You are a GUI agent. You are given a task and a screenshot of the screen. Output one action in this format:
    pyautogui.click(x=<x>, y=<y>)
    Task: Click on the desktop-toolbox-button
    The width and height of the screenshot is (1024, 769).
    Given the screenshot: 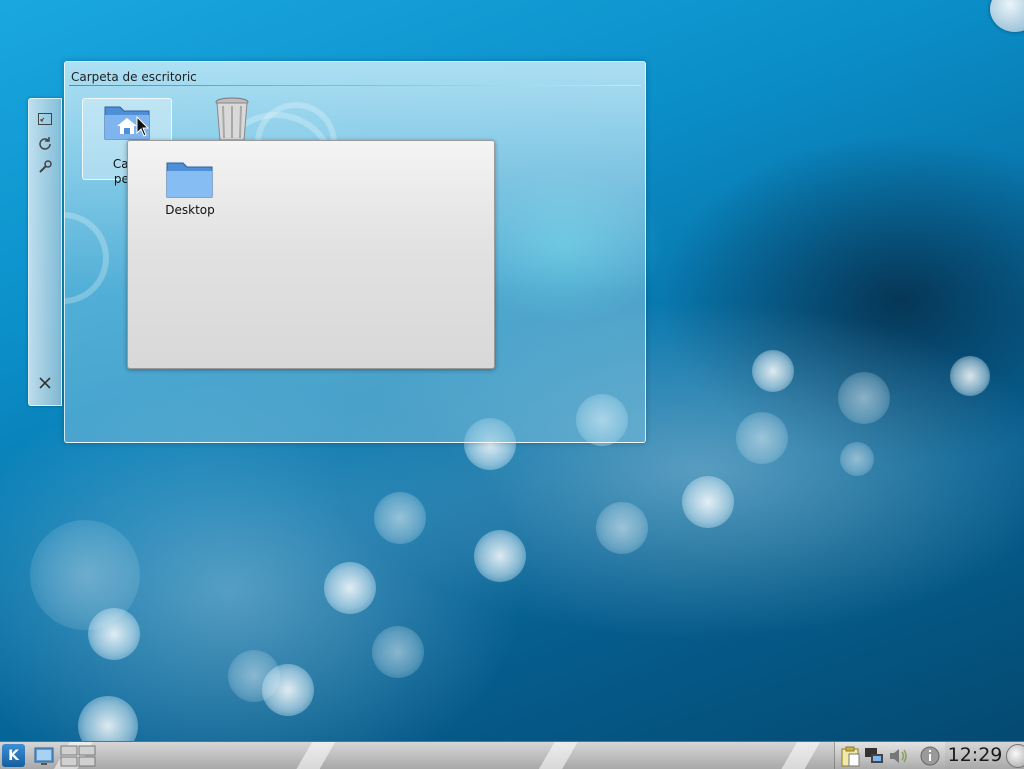 What is the action you would take?
    pyautogui.click(x=1007, y=16)
    